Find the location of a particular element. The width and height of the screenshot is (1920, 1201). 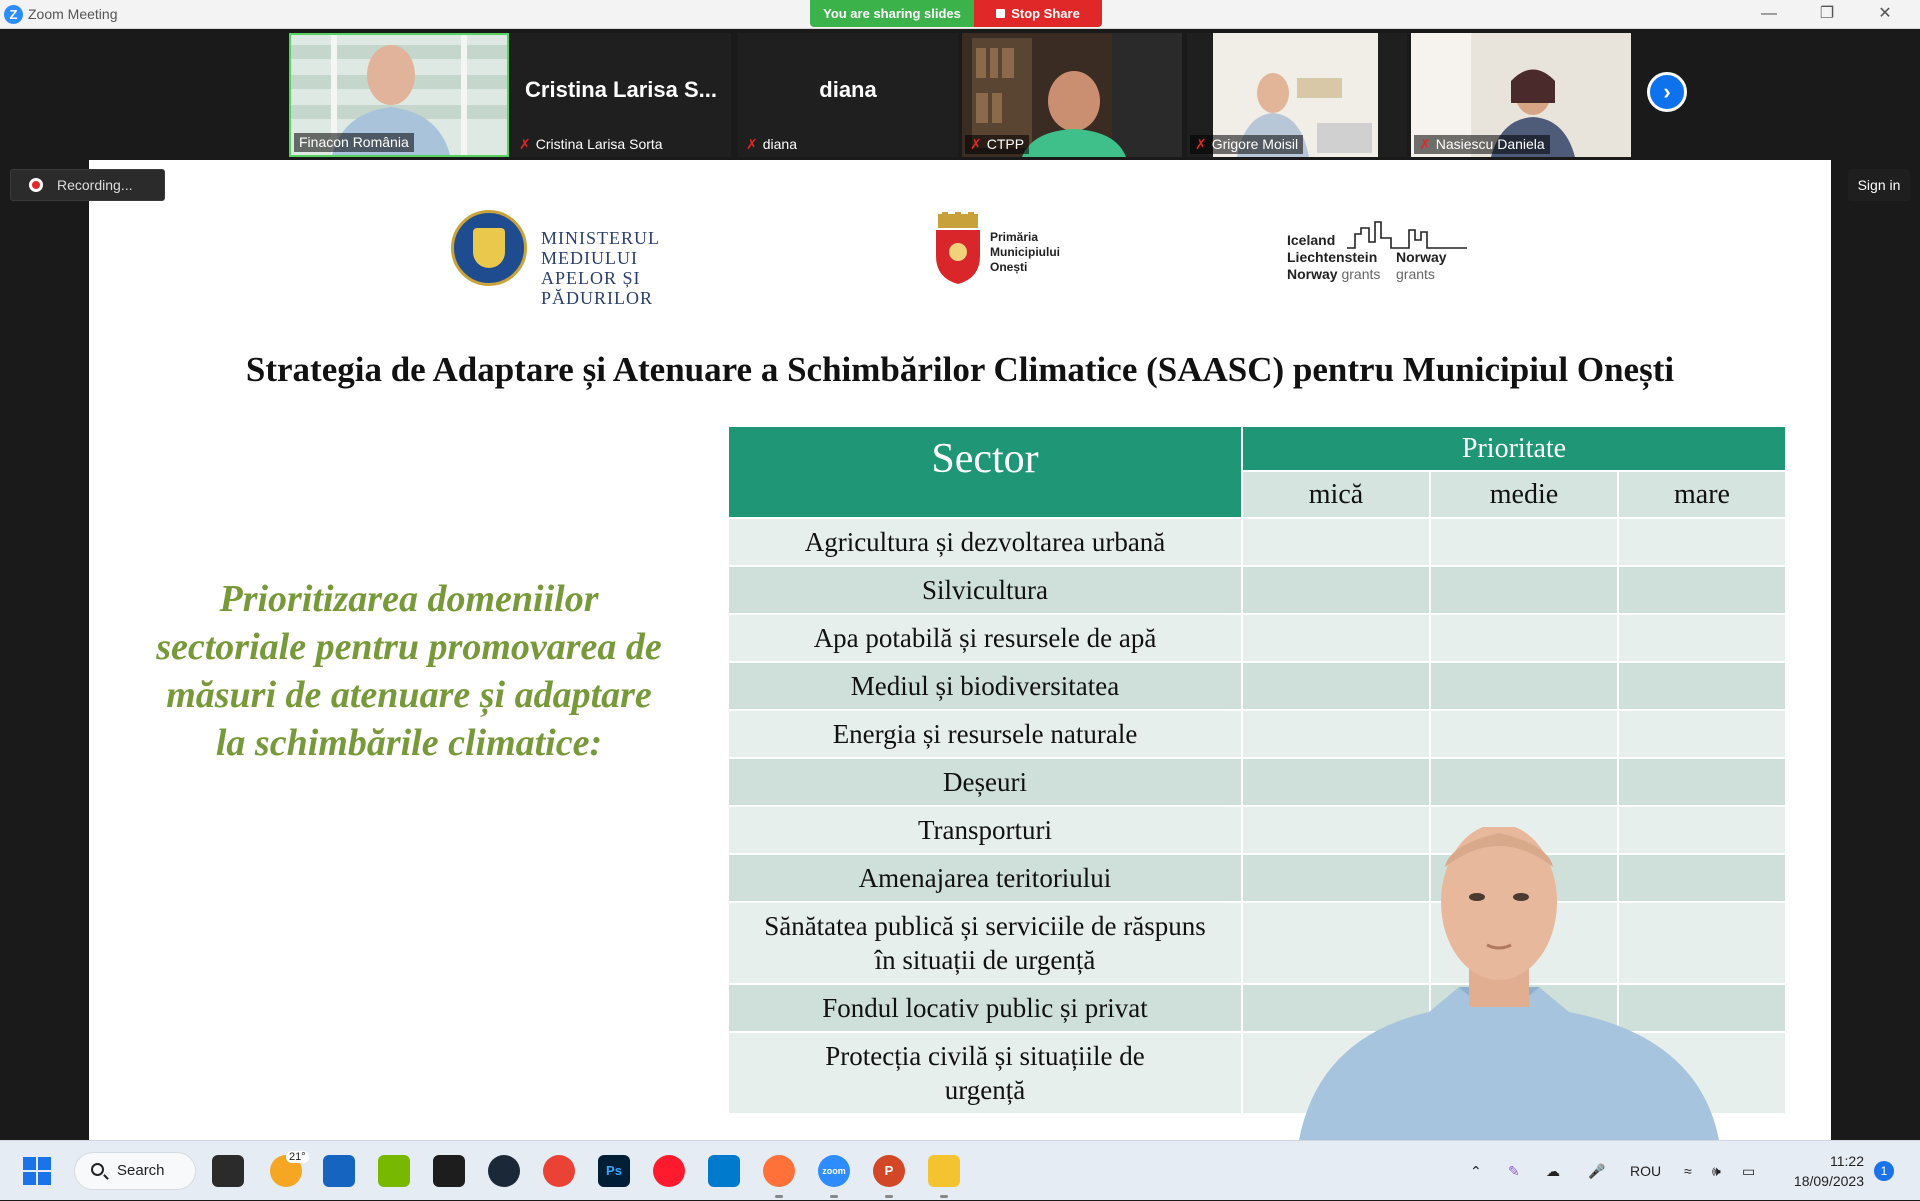

next-participants-button: › is located at coordinates (1667, 92).